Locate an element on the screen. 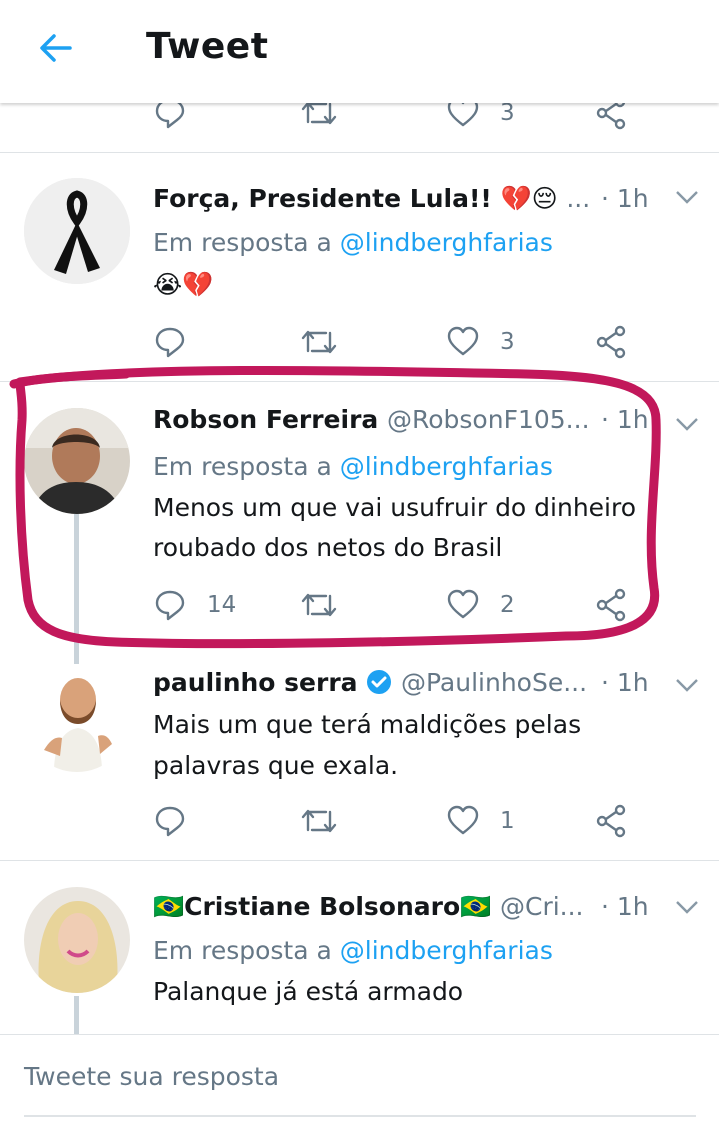 The height and width of the screenshot is (1128, 719). tweet-text: 😭💔 is located at coordinates (183, 284).